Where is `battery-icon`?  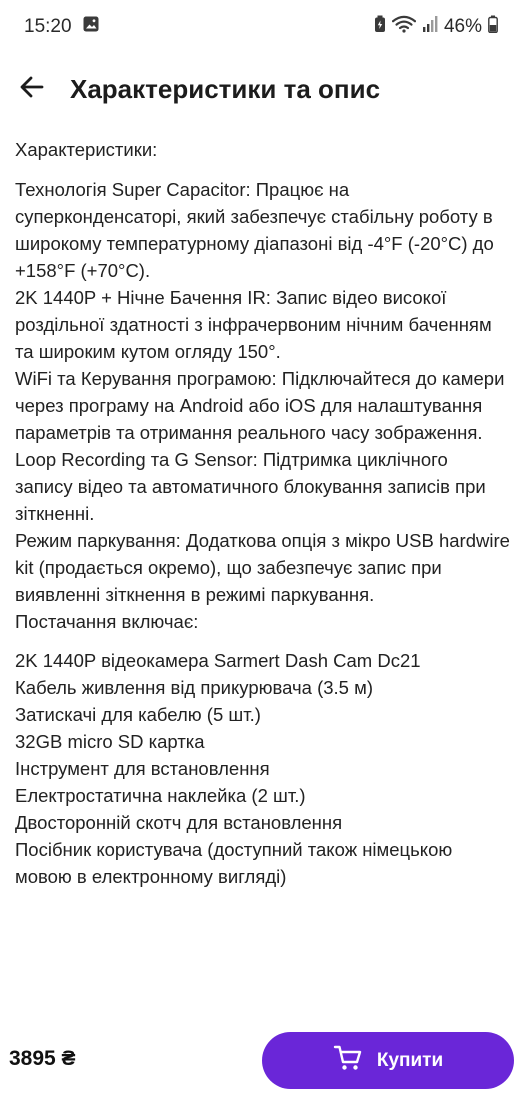 battery-icon is located at coordinates (493, 27).